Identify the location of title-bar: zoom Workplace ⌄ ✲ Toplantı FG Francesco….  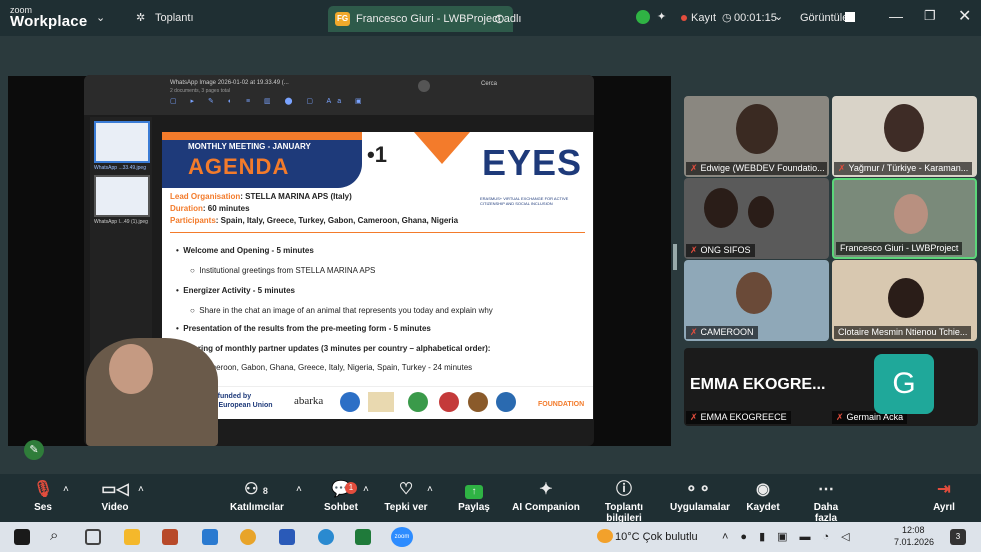
(490, 18).